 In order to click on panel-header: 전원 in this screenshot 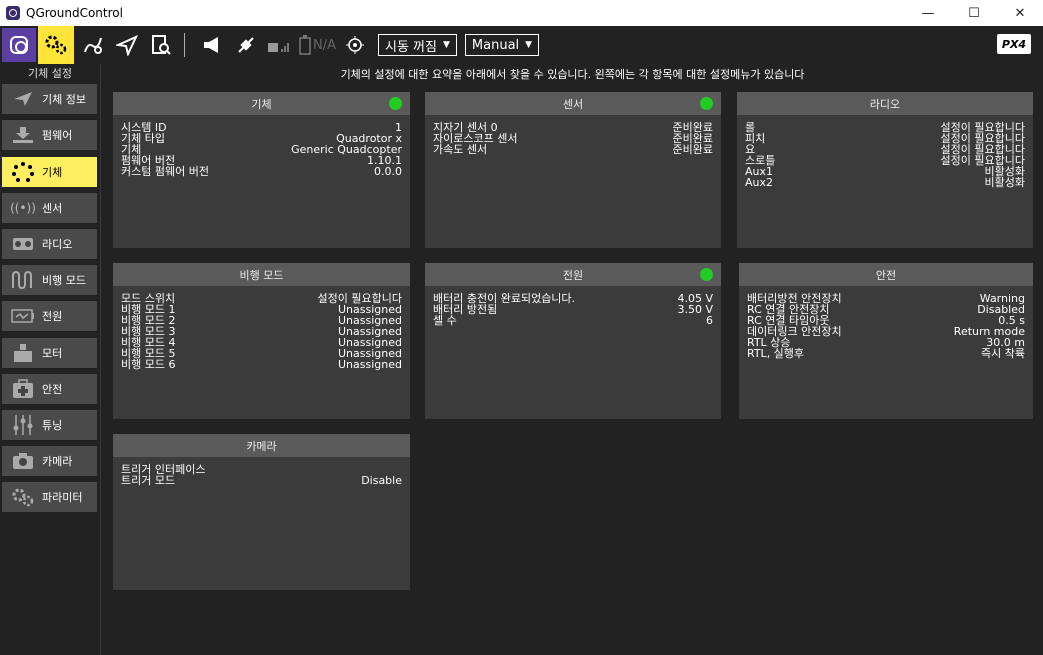, I will do `click(573, 274)`.